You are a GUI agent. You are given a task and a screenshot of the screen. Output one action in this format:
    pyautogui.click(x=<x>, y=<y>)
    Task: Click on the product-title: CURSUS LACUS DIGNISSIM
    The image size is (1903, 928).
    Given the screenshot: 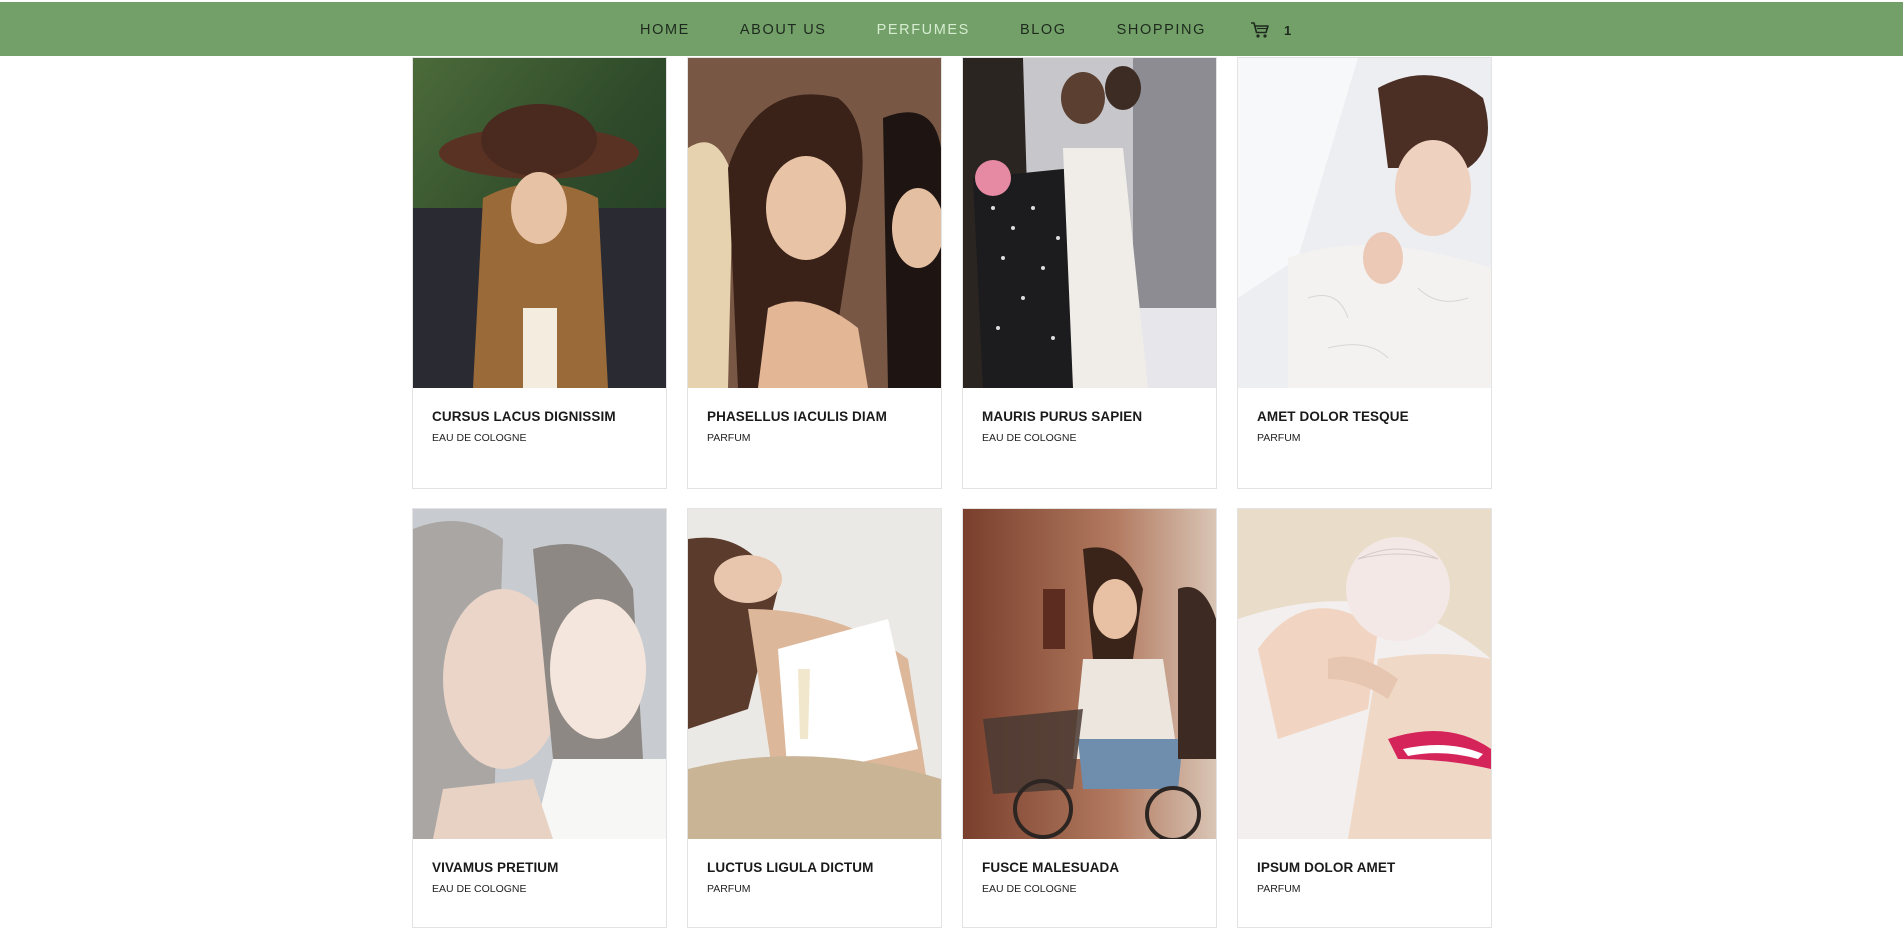 What is the action you would take?
    pyautogui.click(x=539, y=416)
    